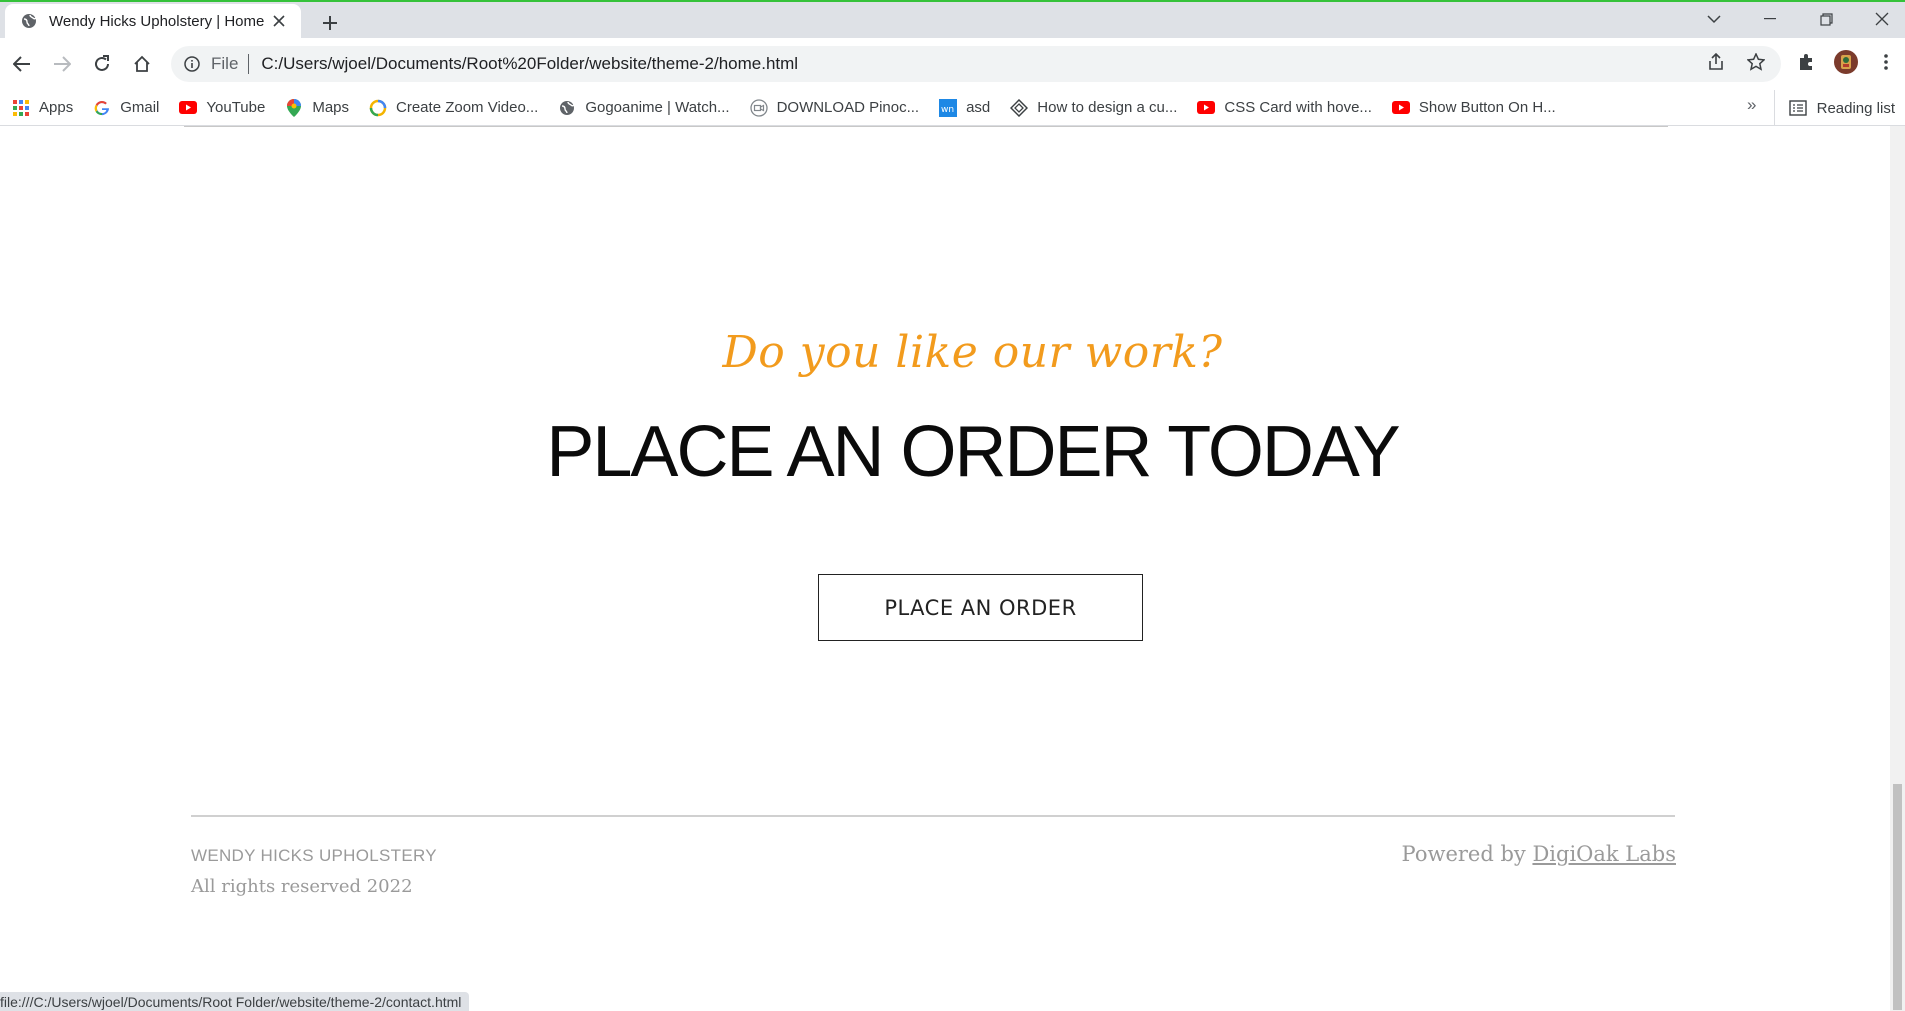 The height and width of the screenshot is (1011, 1905). What do you see at coordinates (225, 63) in the screenshot?
I see `scheme-label: File` at bounding box center [225, 63].